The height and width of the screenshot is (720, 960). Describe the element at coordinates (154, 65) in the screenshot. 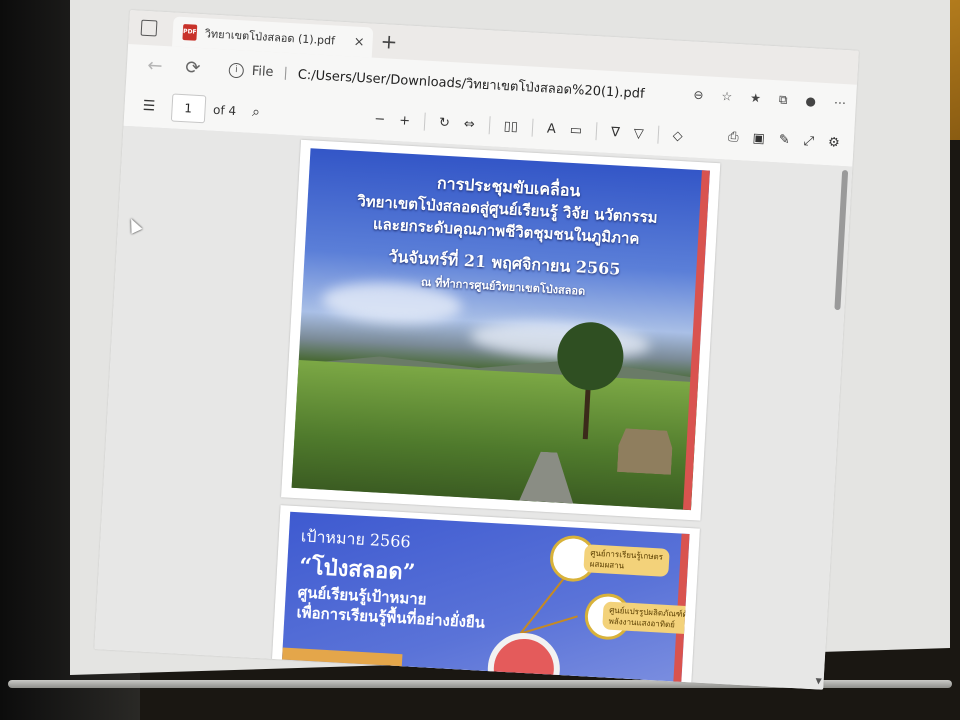

I see `back-arrow-icon: ←` at that location.